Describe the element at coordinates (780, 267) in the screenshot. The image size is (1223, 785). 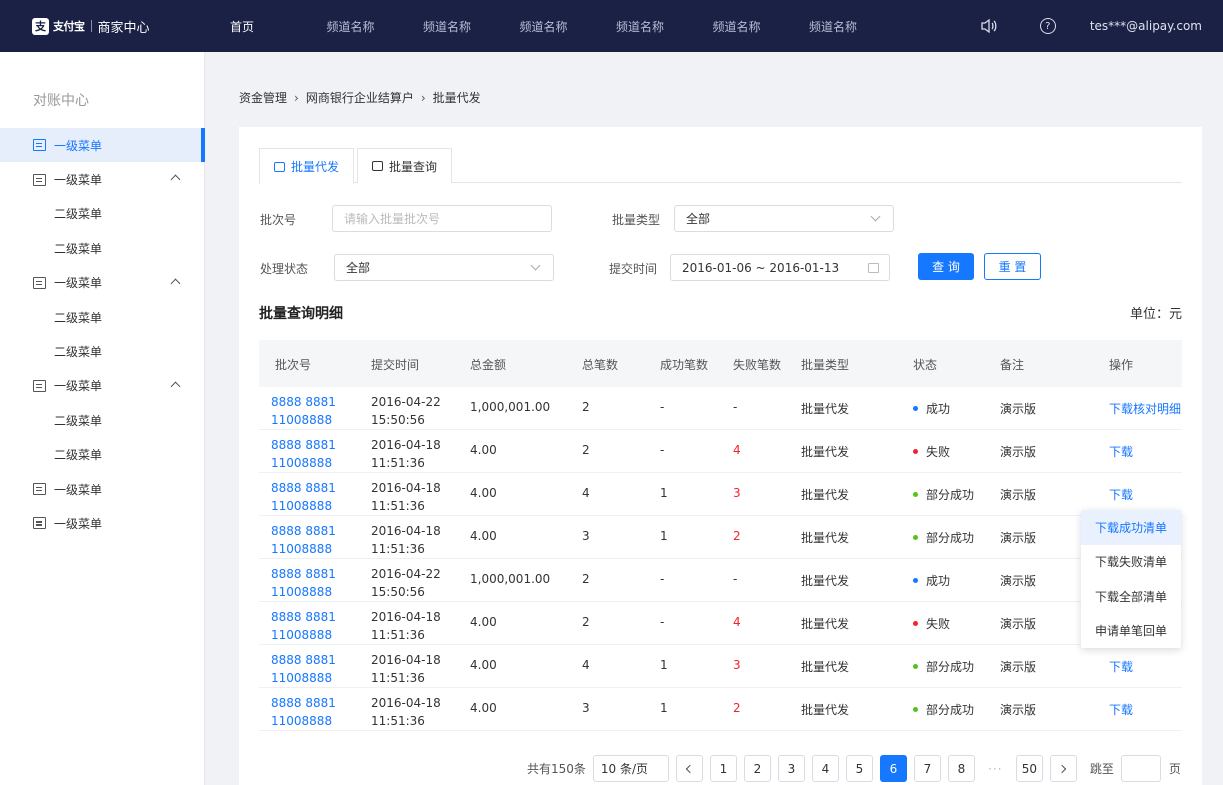
I see `date-range-picker: 2016-01-06 ~ 2016-01-13` at that location.